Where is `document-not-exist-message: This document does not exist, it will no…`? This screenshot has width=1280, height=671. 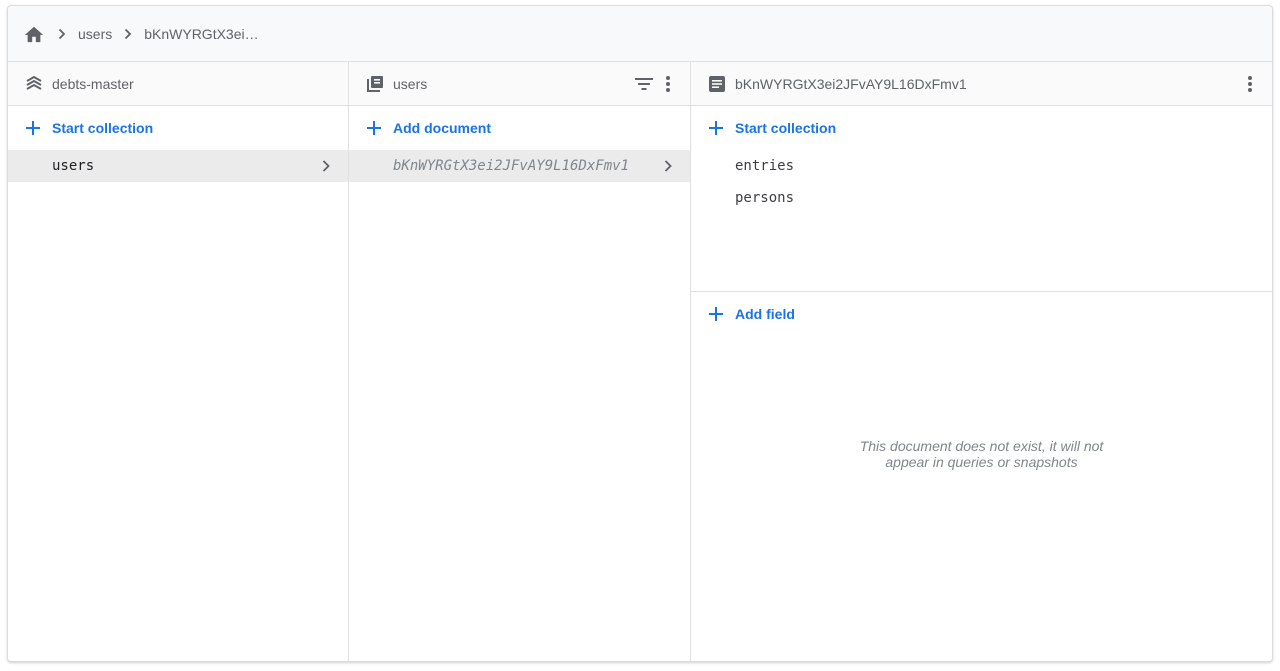 document-not-exist-message: This document does not exist, it will no… is located at coordinates (981, 454).